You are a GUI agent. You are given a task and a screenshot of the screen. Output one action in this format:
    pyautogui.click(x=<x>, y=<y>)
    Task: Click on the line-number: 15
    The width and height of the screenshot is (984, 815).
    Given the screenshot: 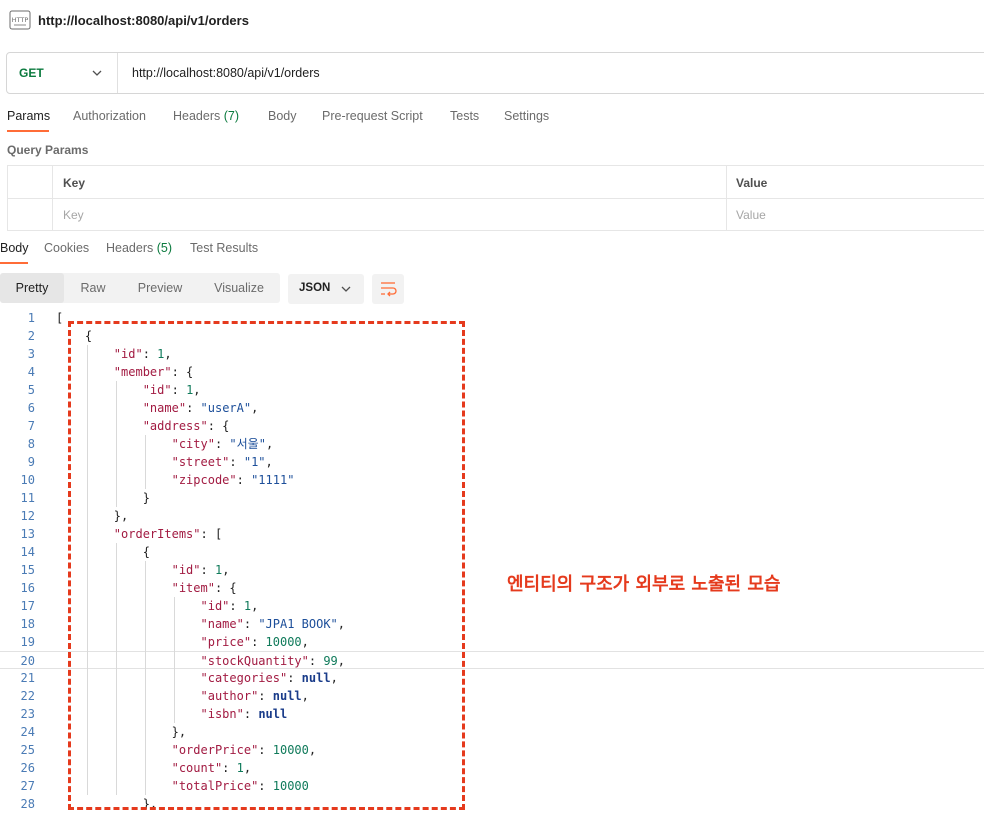 What is the action you would take?
    pyautogui.click(x=27, y=570)
    